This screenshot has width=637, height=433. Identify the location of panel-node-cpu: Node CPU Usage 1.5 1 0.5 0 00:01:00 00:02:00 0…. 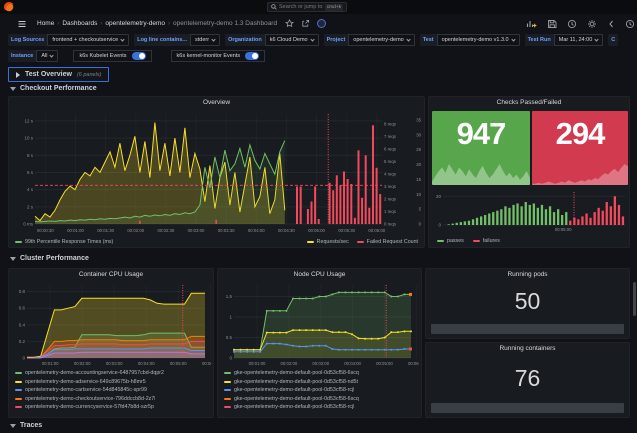
(321, 343).